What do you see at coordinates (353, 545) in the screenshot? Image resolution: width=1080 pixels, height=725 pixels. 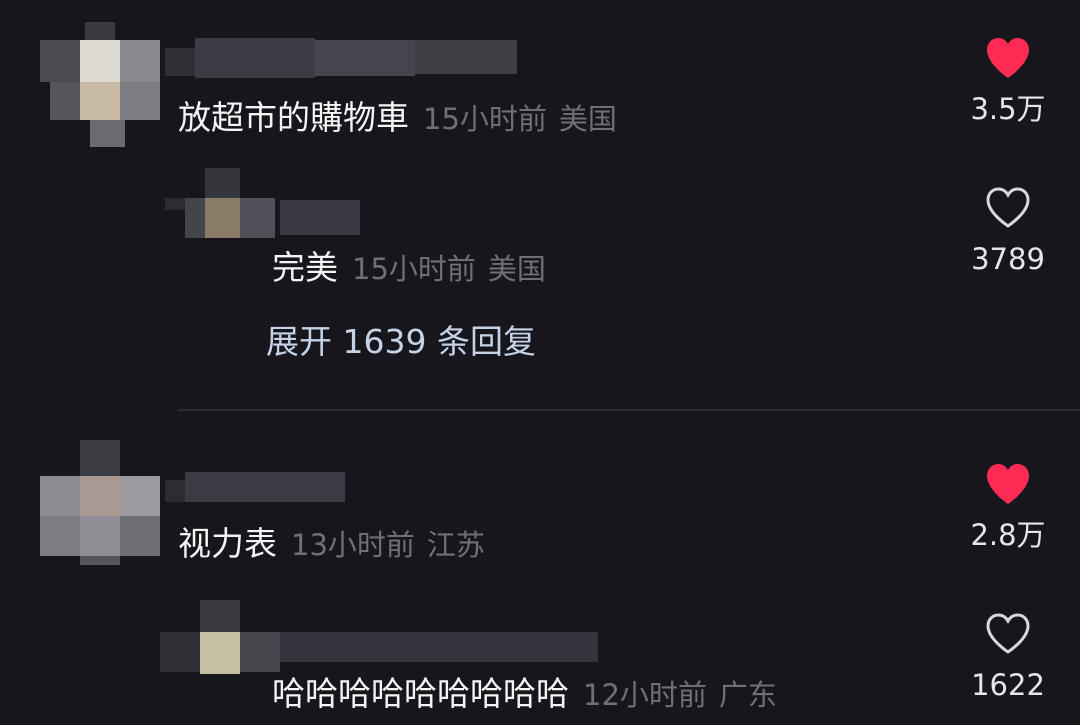 I see `comment-time: 13小时前` at bounding box center [353, 545].